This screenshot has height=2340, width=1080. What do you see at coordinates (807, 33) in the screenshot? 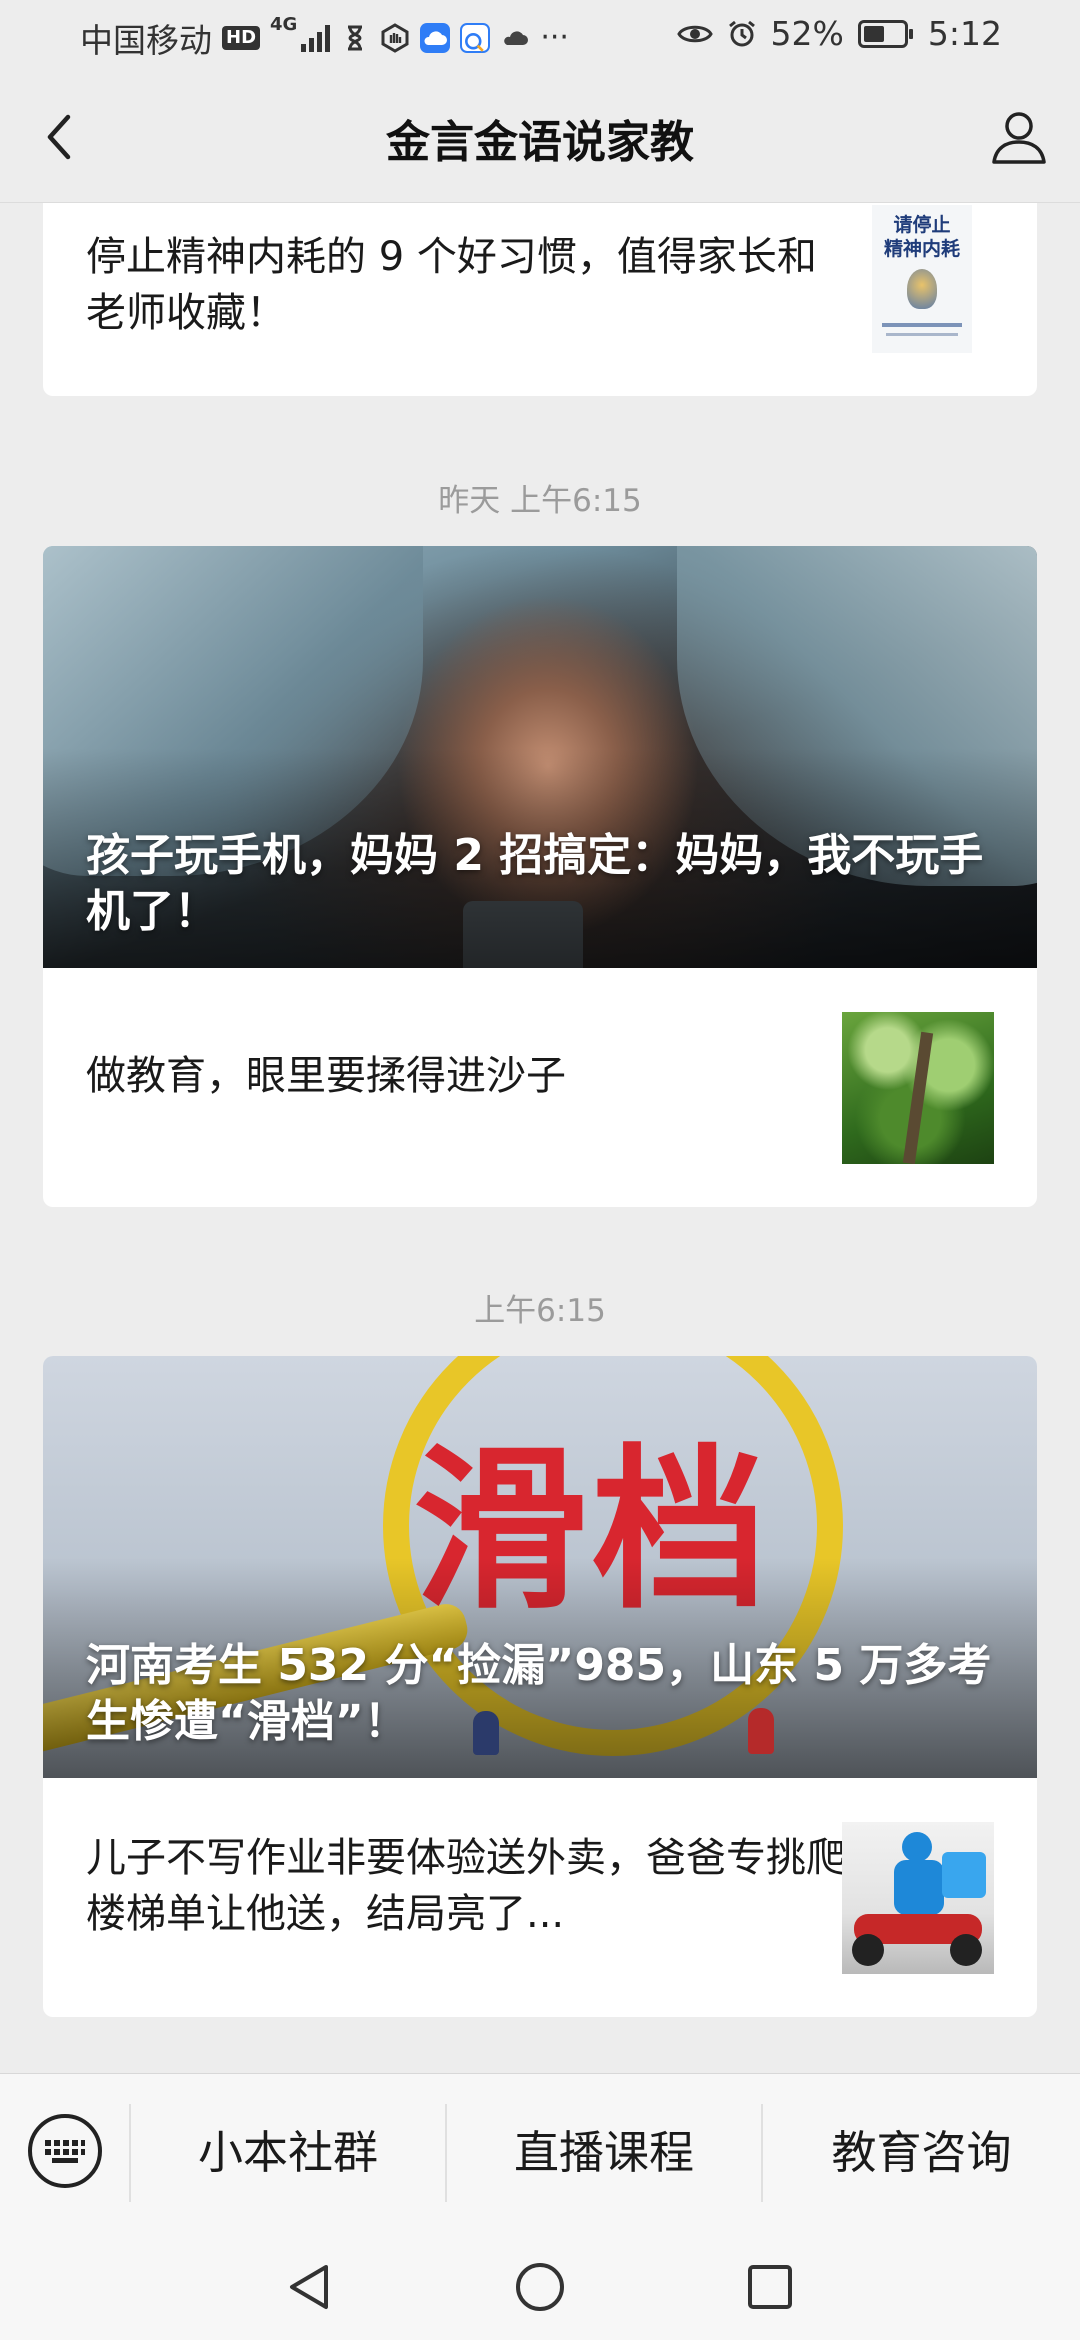
I see `battery-percent: 52%` at bounding box center [807, 33].